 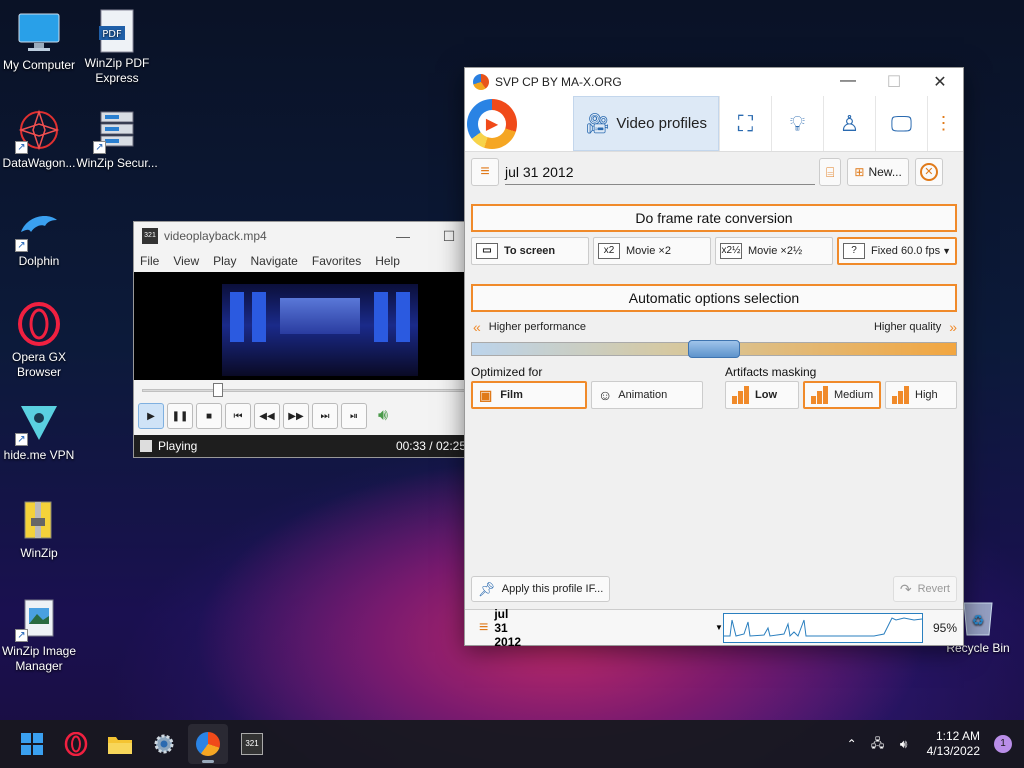 I want to click on frame-rate-conversion-toggle: Do frame rate conversion, so click(x=714, y=218).